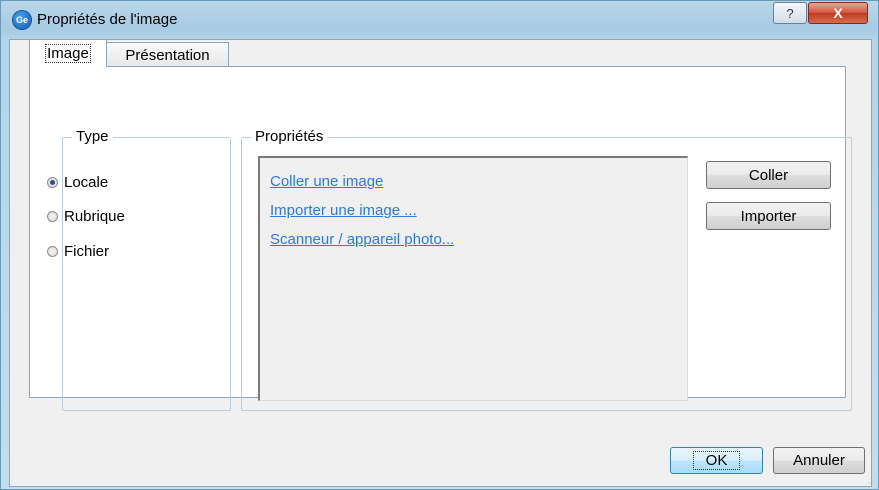  I want to click on resize-grip-icon: ⋰, so click(871, 482).